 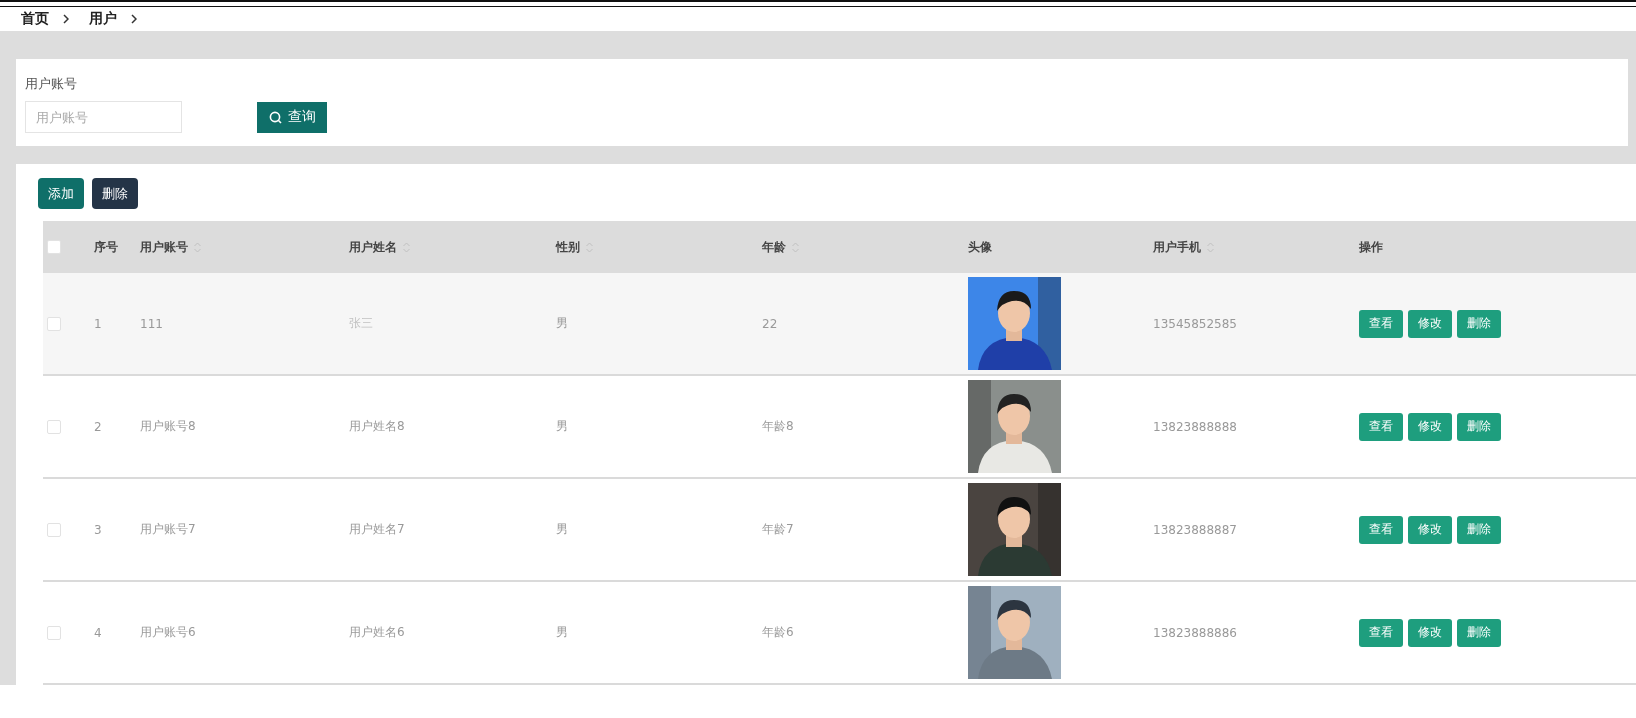 What do you see at coordinates (770, 323) in the screenshot?
I see `table-cell: 22` at bounding box center [770, 323].